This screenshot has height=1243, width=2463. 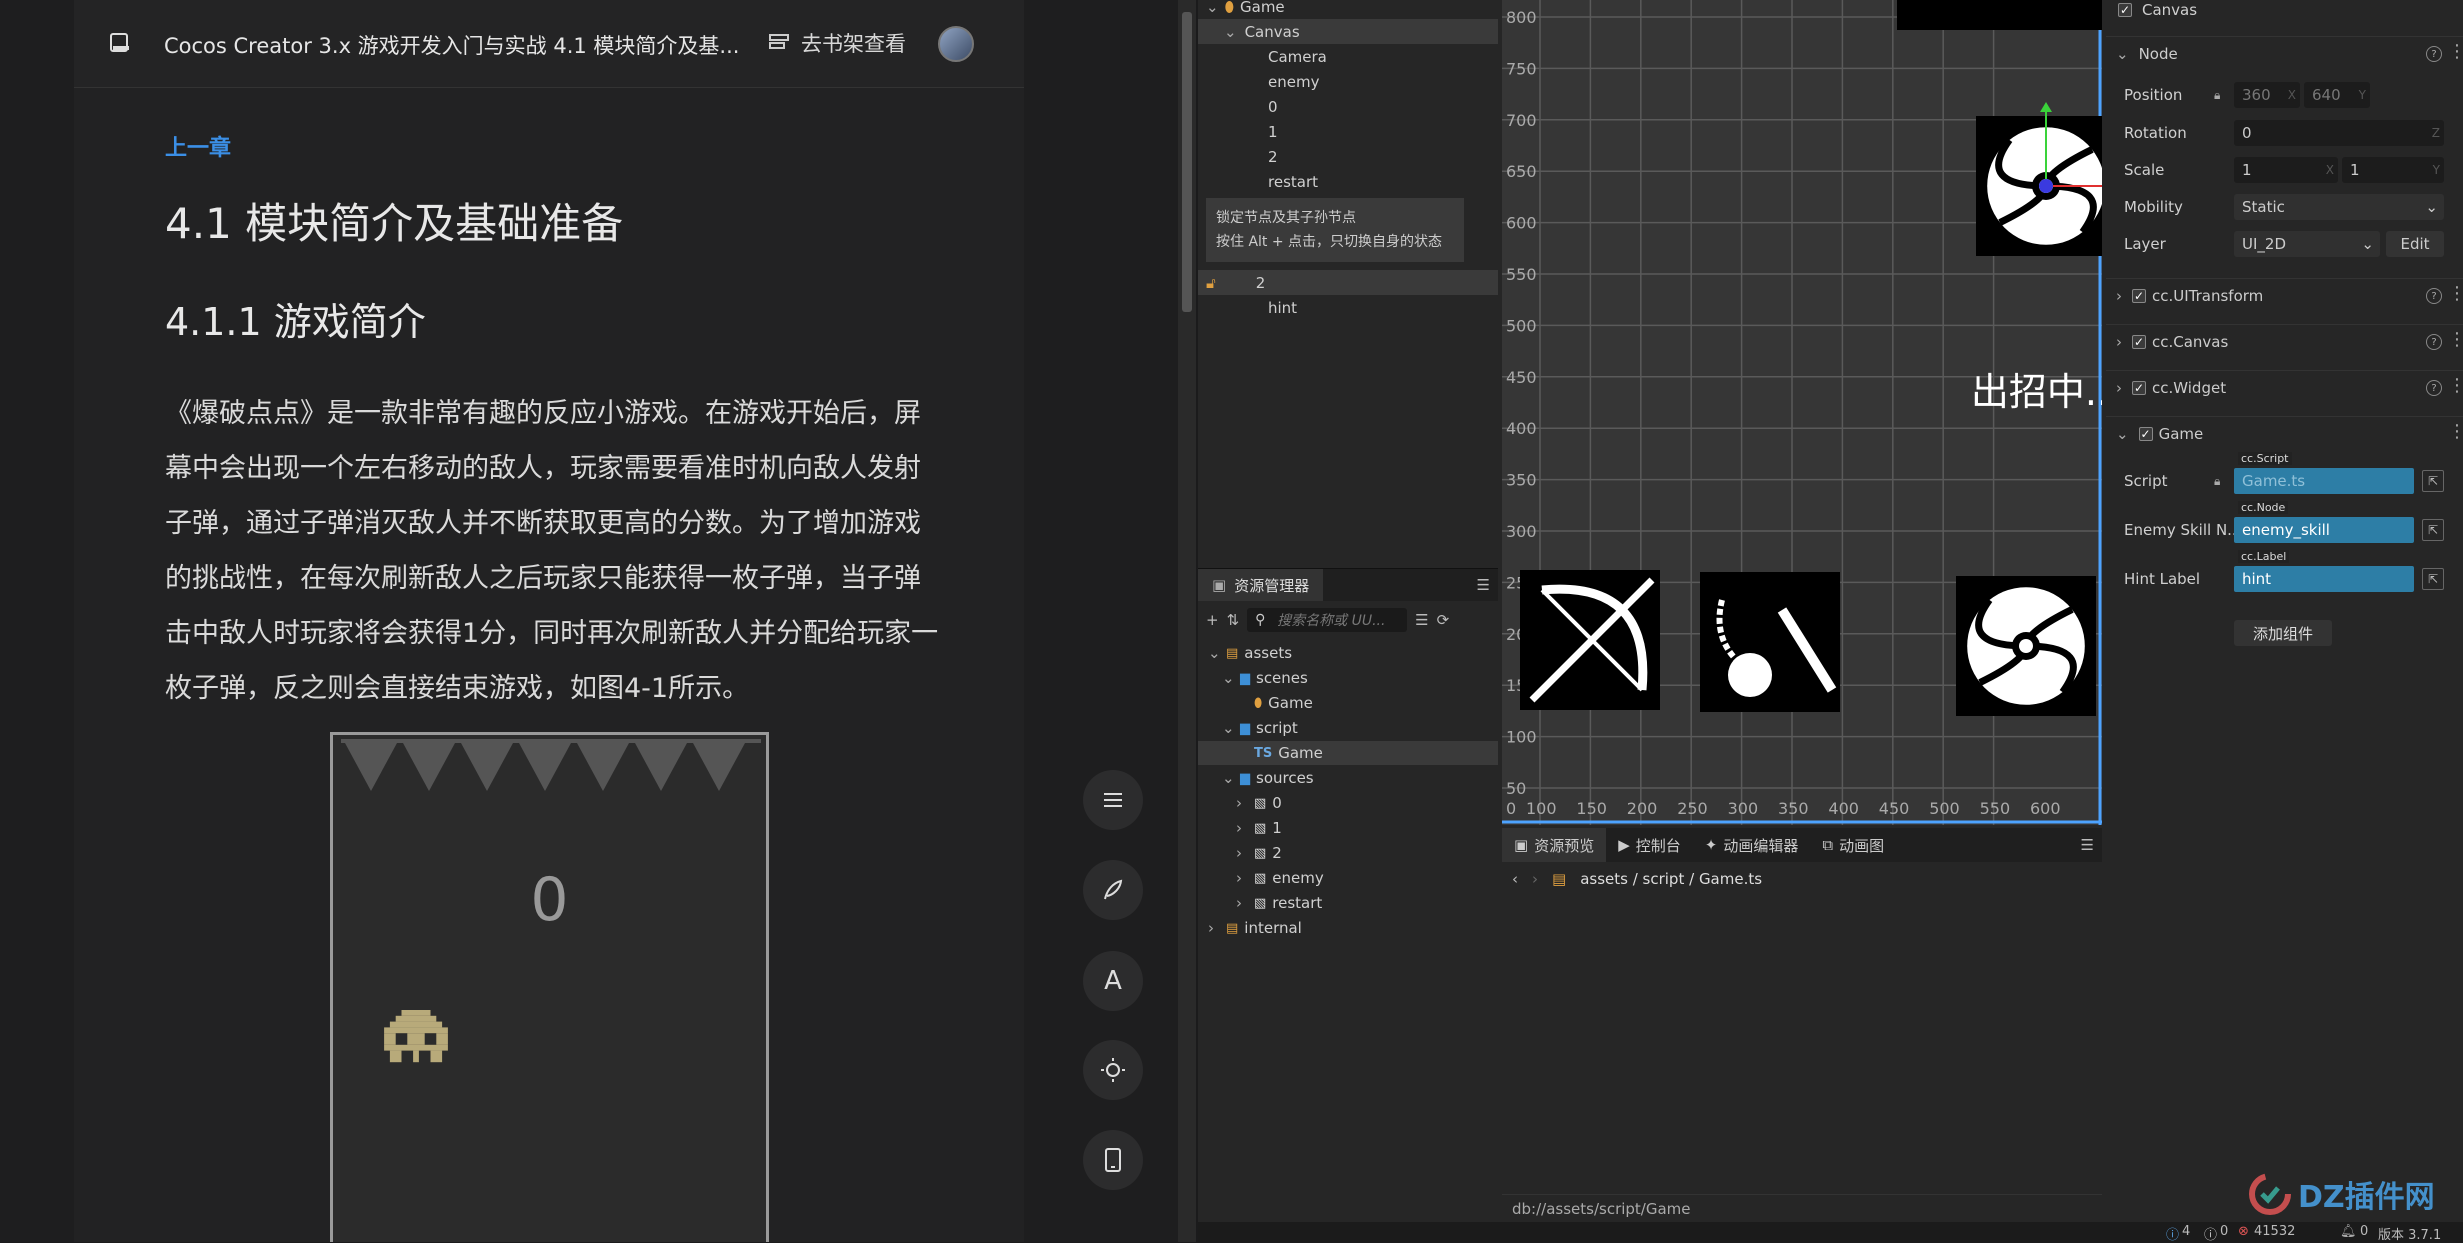 I want to click on info-icon: ⓘ, so click(x=2172, y=1233).